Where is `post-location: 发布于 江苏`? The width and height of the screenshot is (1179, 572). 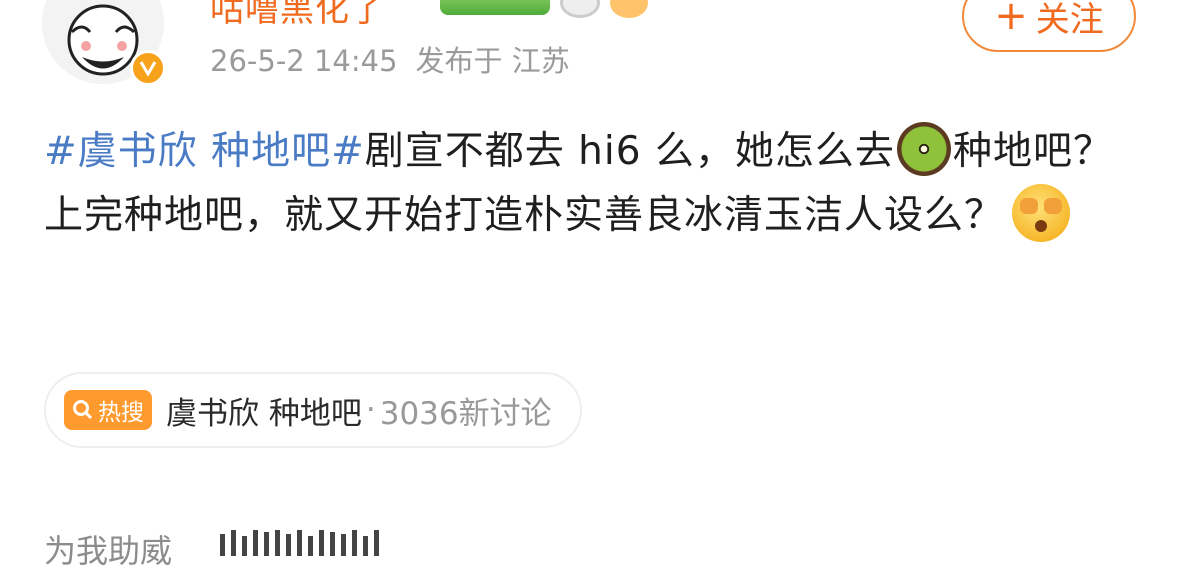
post-location: 发布于 江苏 is located at coordinates (492, 61).